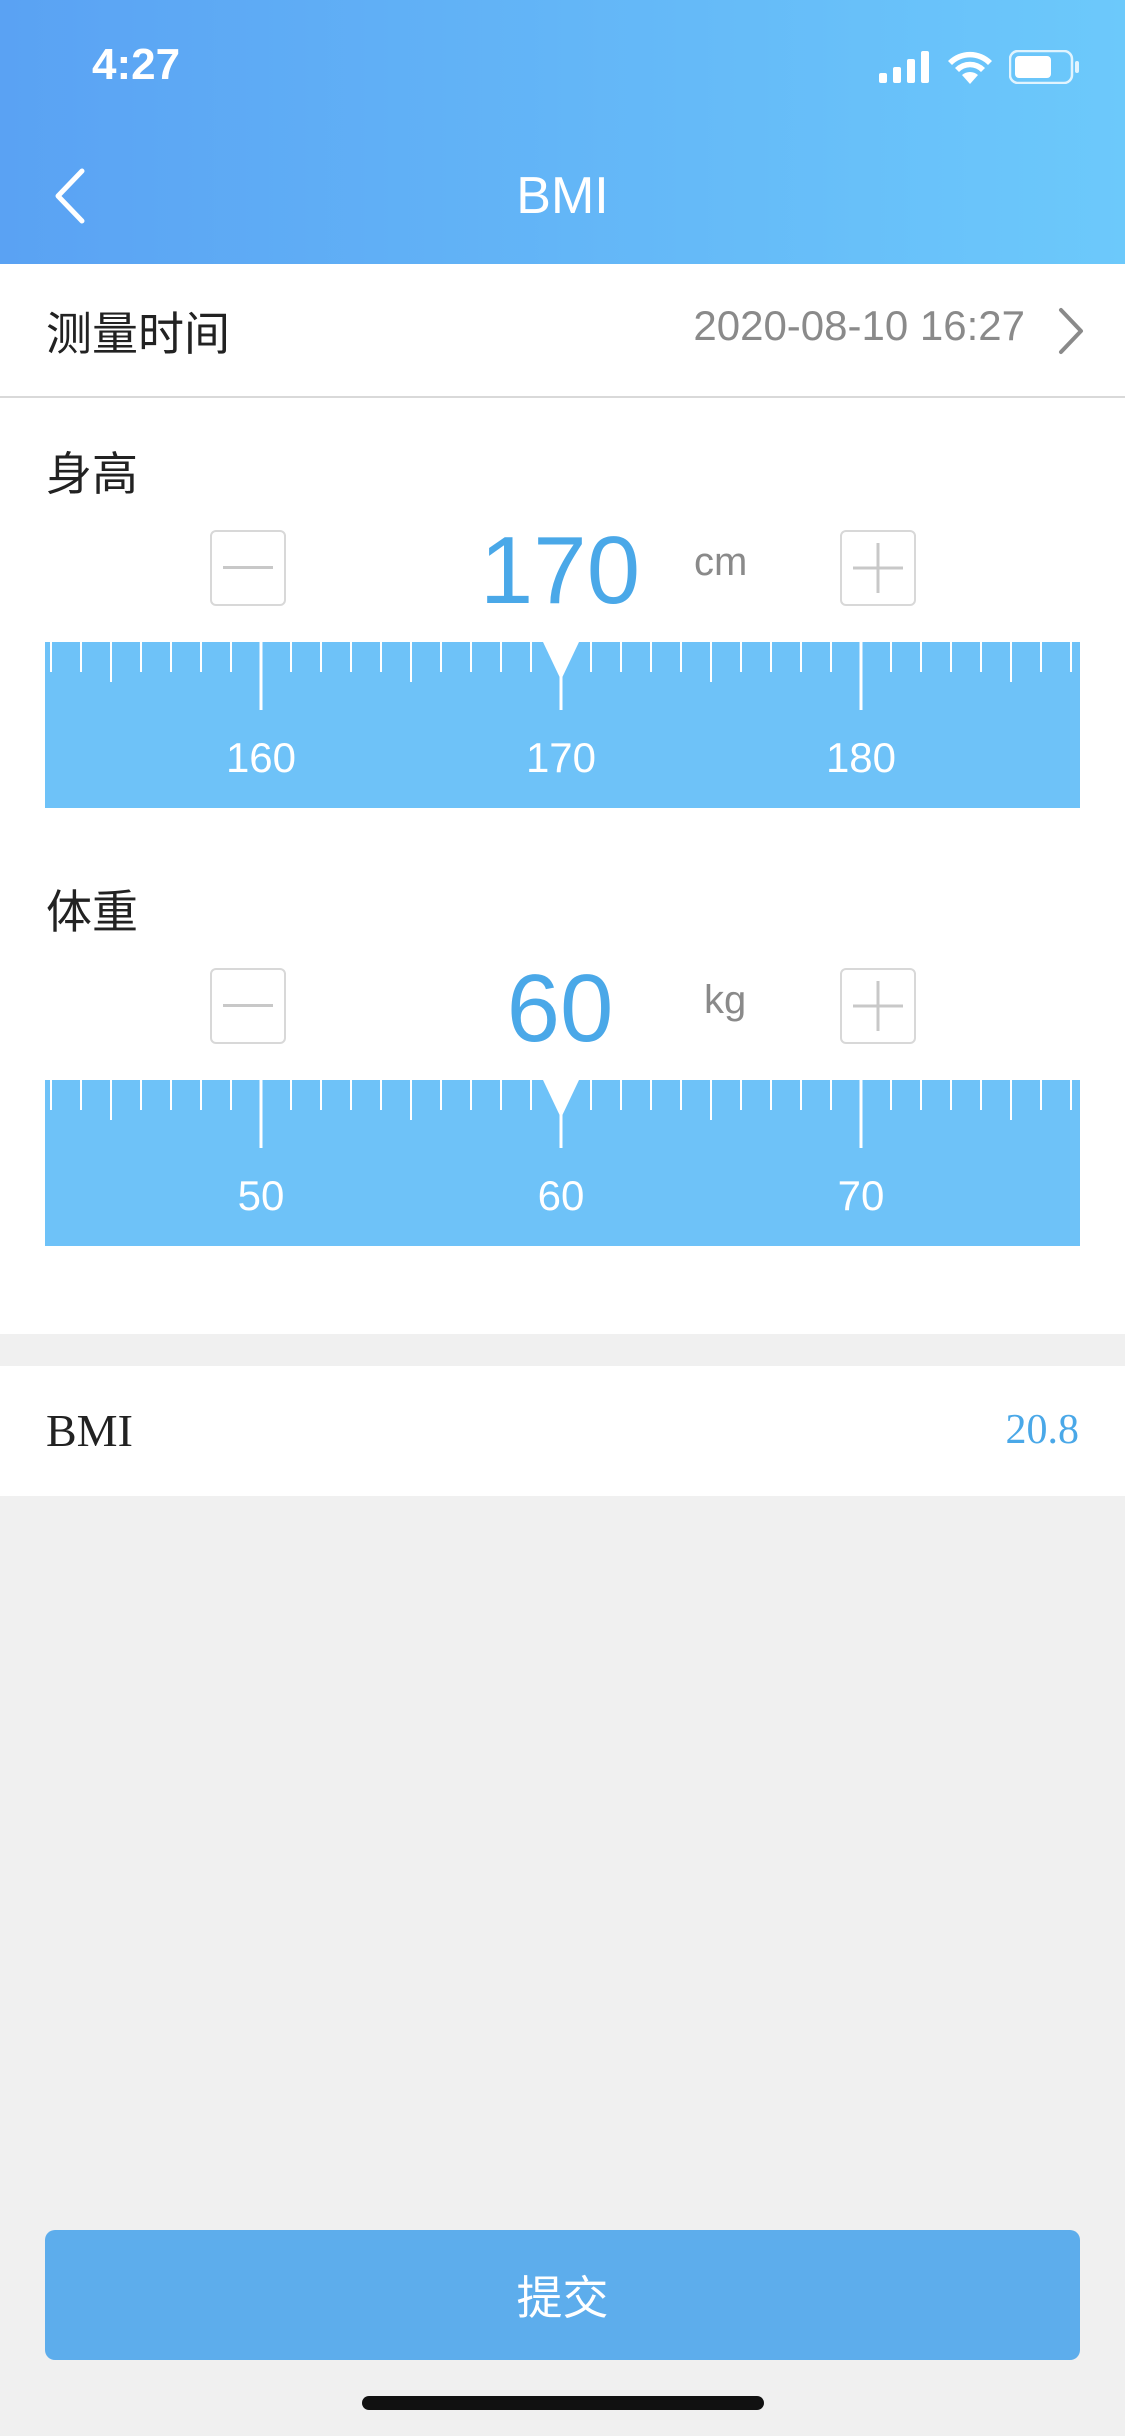  Describe the element at coordinates (92, 474) in the screenshot. I see `height-title: 身高` at that location.